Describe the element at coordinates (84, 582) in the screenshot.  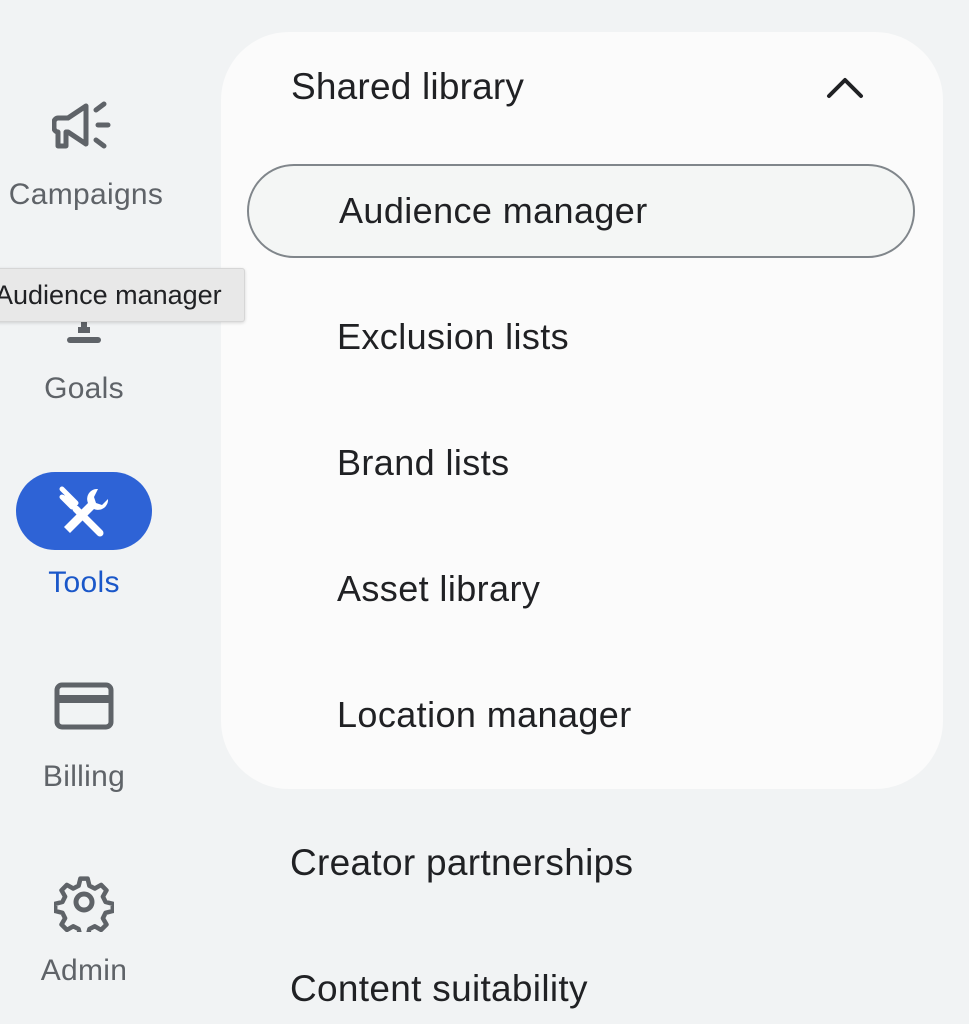
I see `rail-label-tools: Tools` at that location.